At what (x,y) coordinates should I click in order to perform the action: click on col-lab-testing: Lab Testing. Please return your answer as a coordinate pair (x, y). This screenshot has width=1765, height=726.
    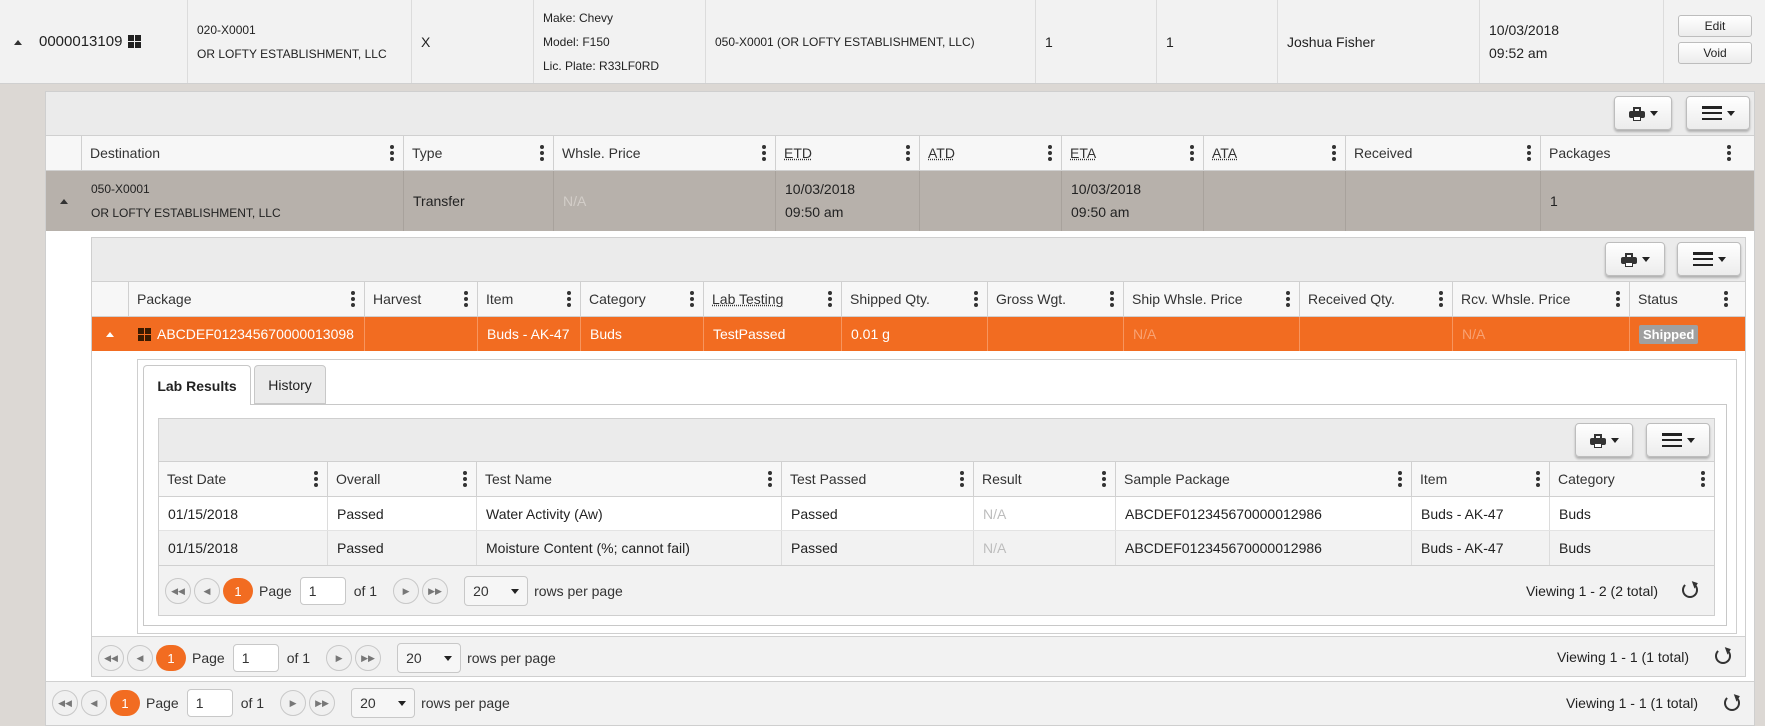
    Looking at the image, I should click on (773, 299).